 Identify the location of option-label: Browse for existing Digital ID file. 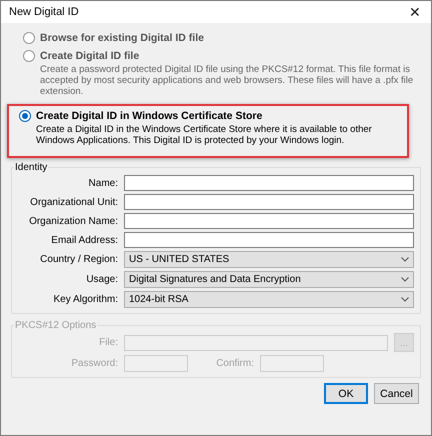
(122, 38).